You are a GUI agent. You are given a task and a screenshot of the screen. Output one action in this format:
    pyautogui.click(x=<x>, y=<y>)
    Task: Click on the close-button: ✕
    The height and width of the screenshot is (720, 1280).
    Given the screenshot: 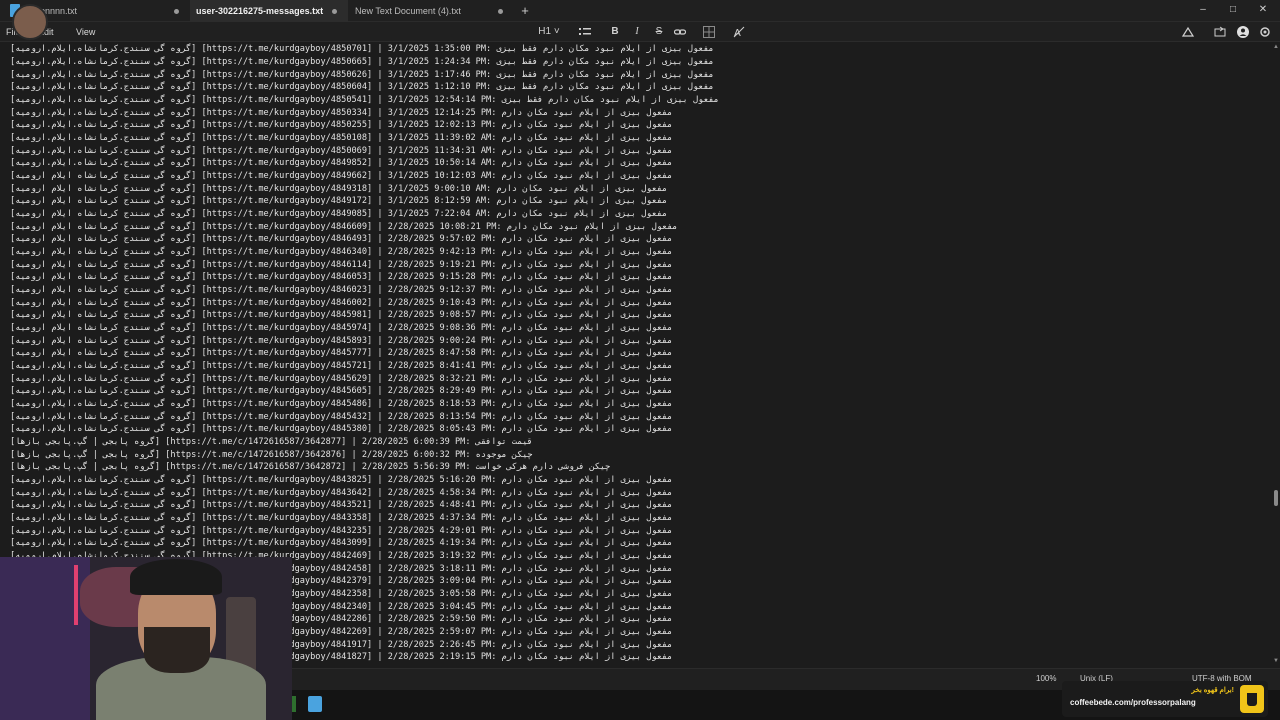 What is the action you would take?
    pyautogui.click(x=1263, y=10)
    